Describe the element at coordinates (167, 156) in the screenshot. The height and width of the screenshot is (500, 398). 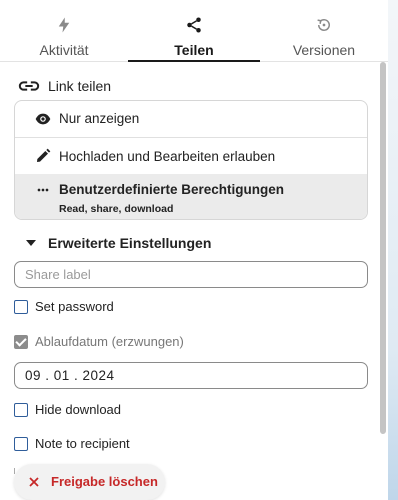
I see `permission-label: Hochladen und Bearbeiten erlauben` at that location.